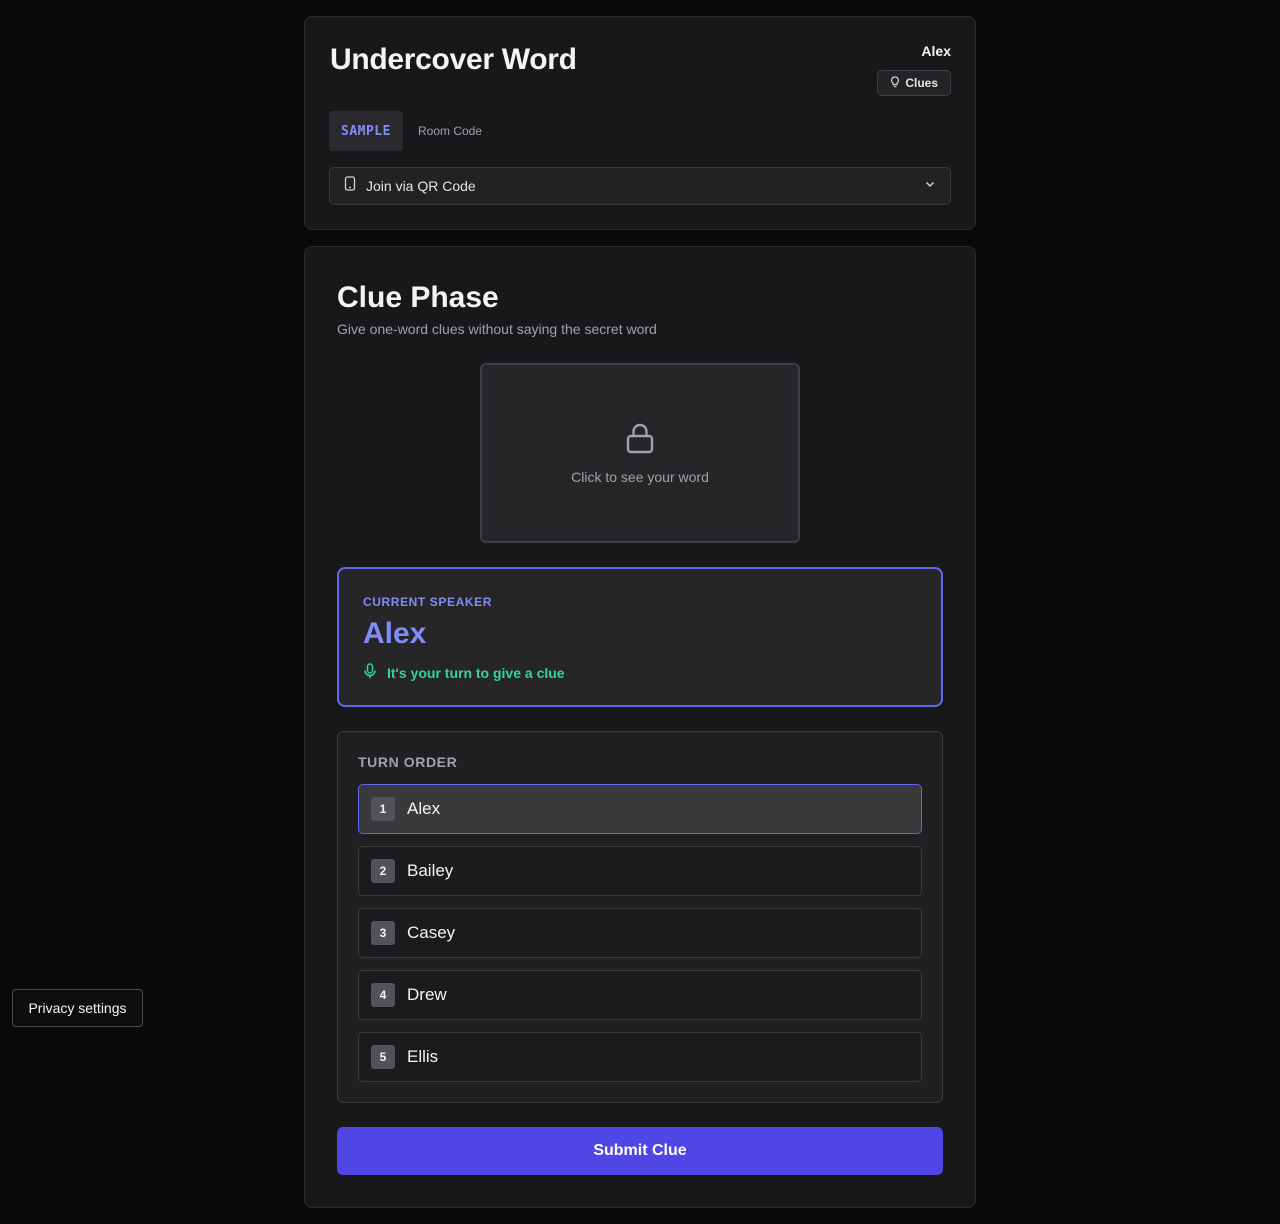  I want to click on word-reveal-card: Click to see your word, so click(640, 453).